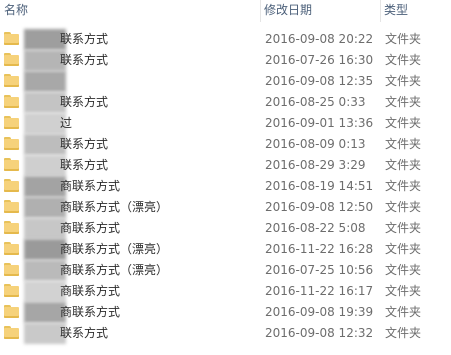 The image size is (451, 355). What do you see at coordinates (225, 60) in the screenshot?
I see `file-row: 联系方式 2016-07-26 16:30 文件夹` at bounding box center [225, 60].